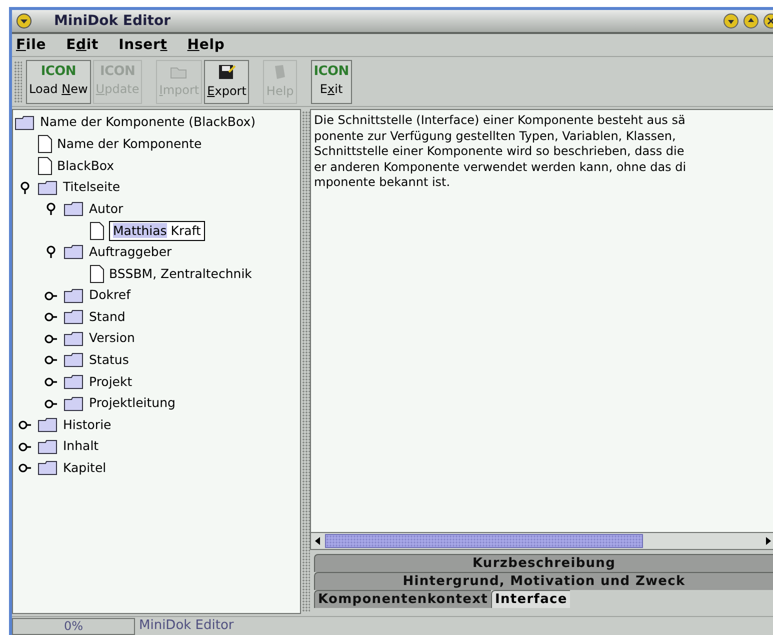 The height and width of the screenshot is (635, 773). Describe the element at coordinates (180, 274) in the screenshot. I see `tree-item-label: BSSBM, Zentraltechnik` at that location.